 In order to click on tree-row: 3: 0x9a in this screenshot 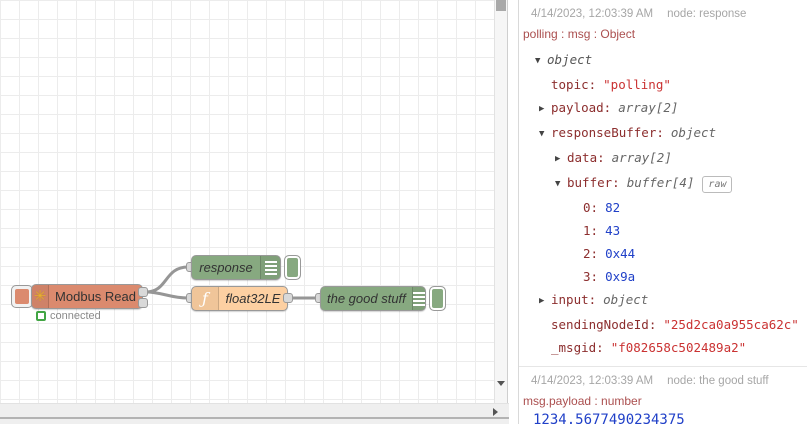, I will do `click(609, 276)`.